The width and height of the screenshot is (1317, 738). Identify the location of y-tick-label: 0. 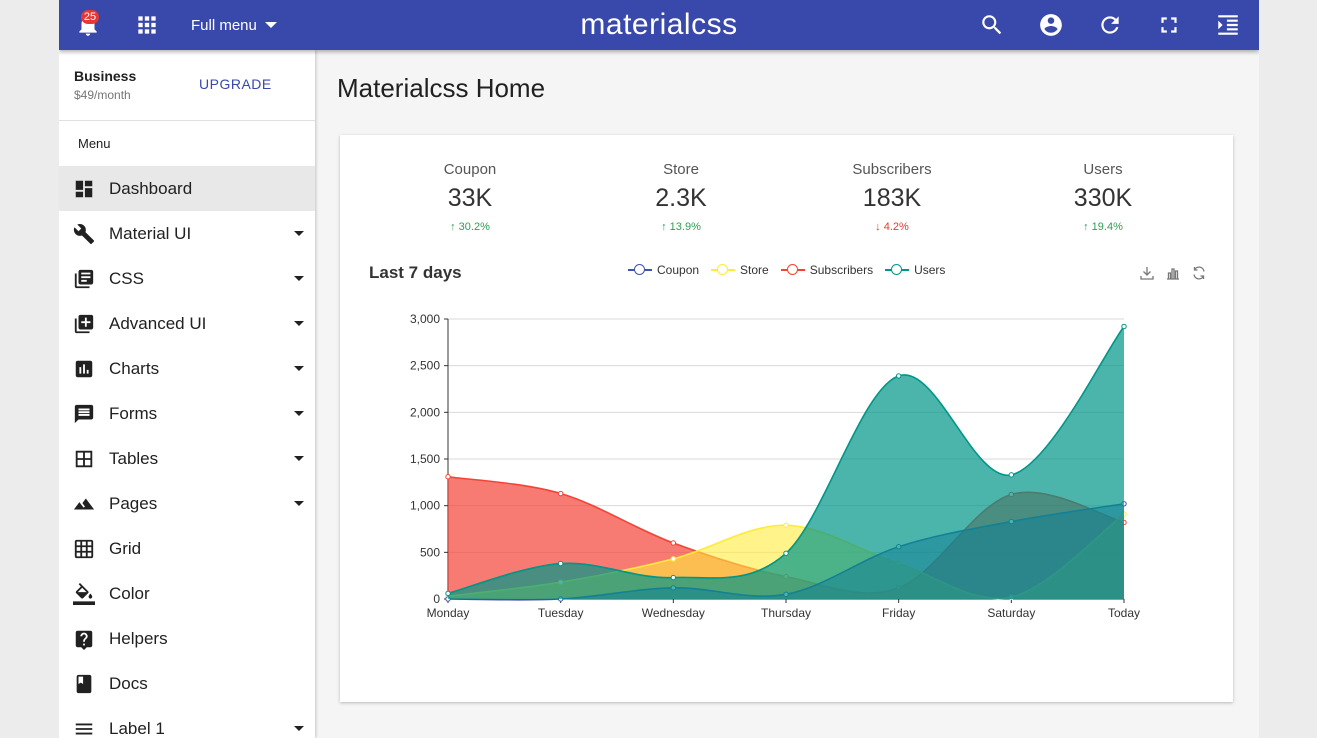
(436, 599).